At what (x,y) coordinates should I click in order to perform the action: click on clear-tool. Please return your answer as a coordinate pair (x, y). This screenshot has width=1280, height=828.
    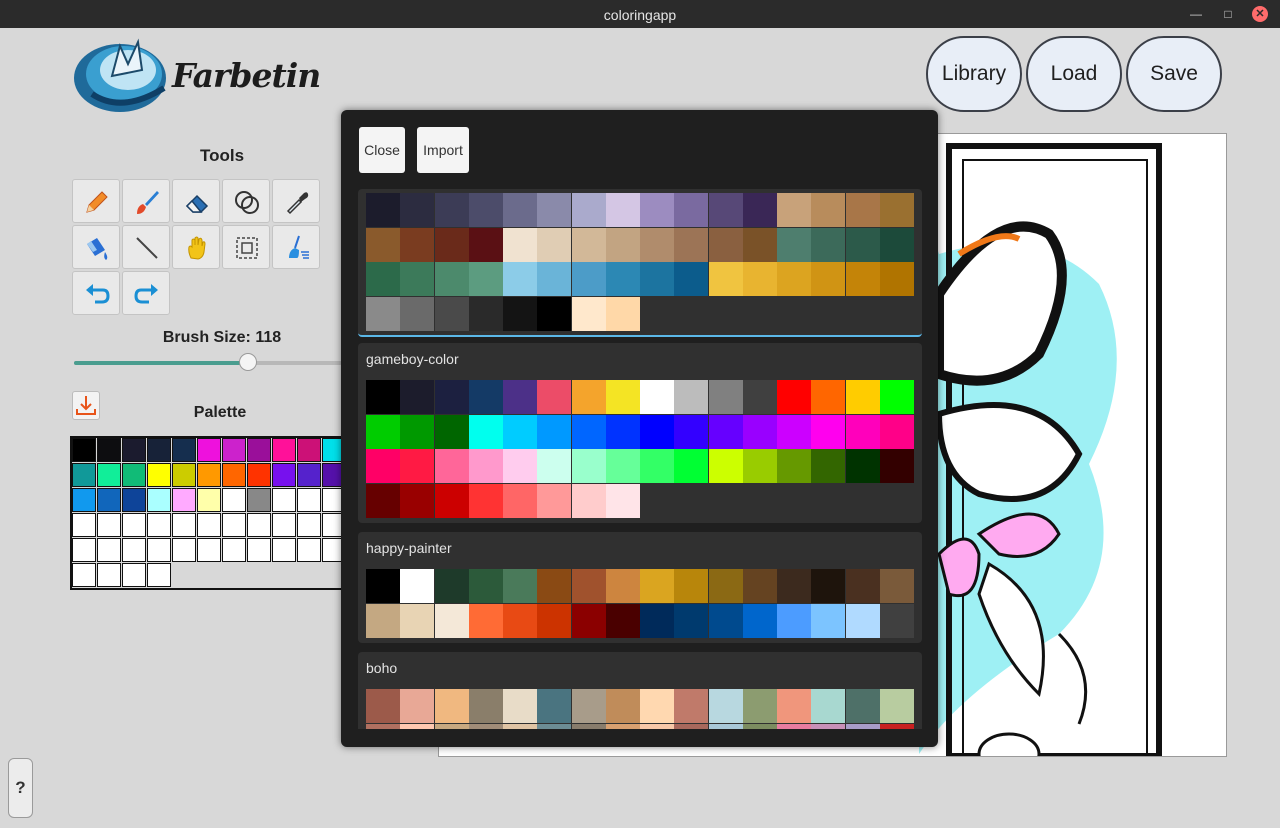
    Looking at the image, I should click on (296, 247).